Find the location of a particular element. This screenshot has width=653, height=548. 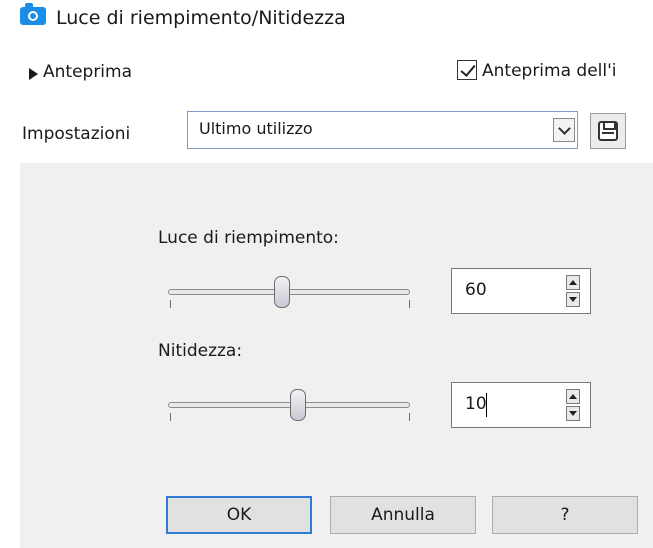

settings-label: Impostazioni is located at coordinates (76, 134).